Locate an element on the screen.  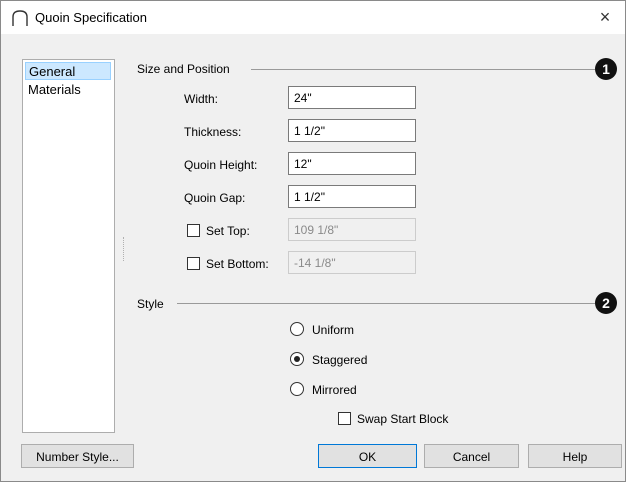
set-top-field is located at coordinates (352, 229).